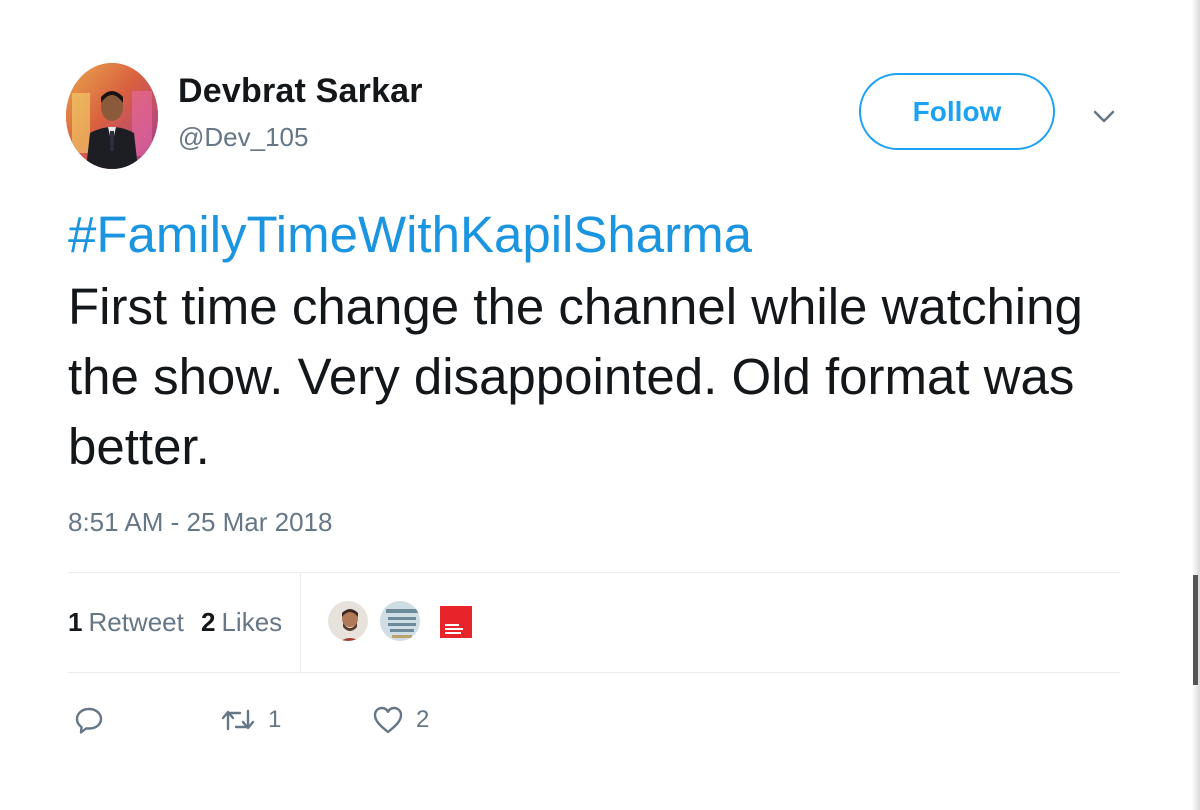 Image resolution: width=1200 pixels, height=810 pixels. Describe the element at coordinates (957, 111) in the screenshot. I see `follow-button: Follow` at that location.